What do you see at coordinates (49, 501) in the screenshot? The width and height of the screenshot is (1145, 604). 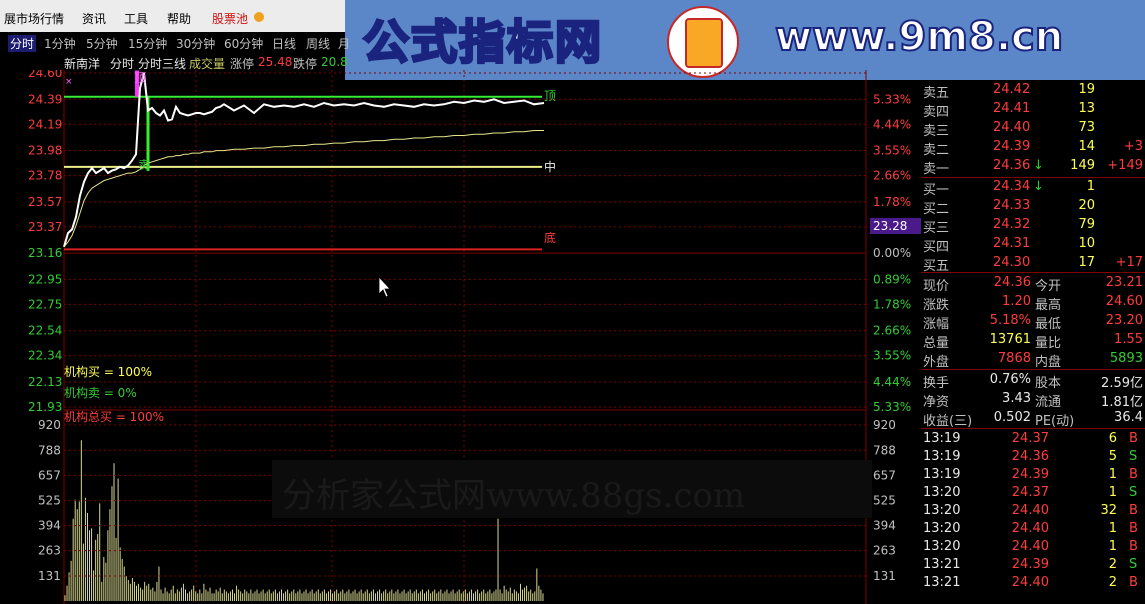 I see `vol-tick-left-3: 525` at bounding box center [49, 501].